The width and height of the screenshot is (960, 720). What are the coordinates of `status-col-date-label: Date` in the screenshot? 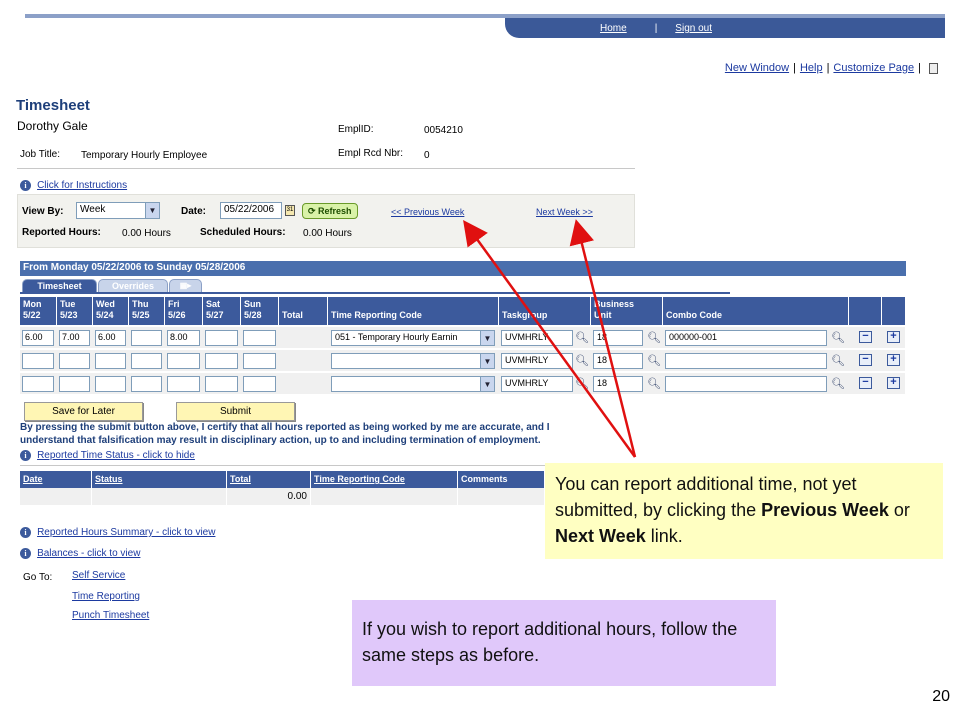 It's located at (33, 479).